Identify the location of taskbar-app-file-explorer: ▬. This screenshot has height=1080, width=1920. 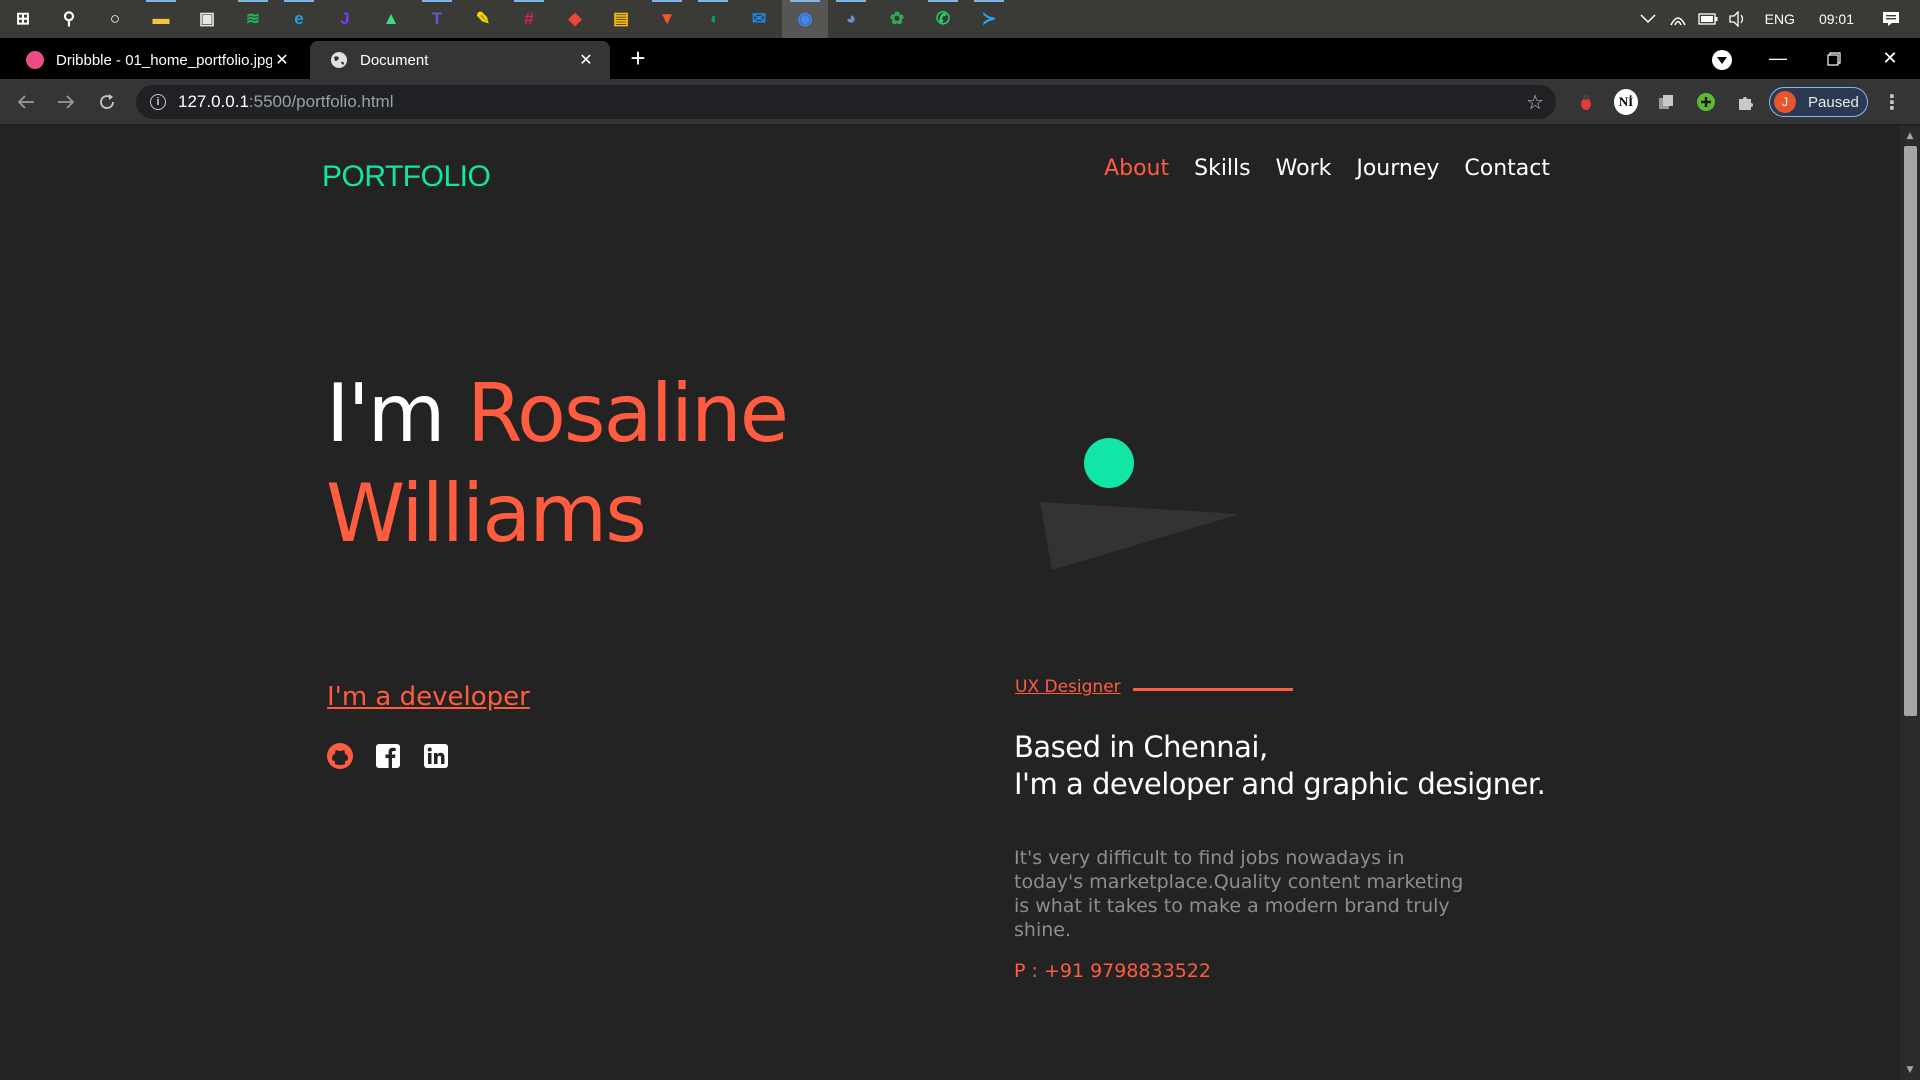
(161, 19).